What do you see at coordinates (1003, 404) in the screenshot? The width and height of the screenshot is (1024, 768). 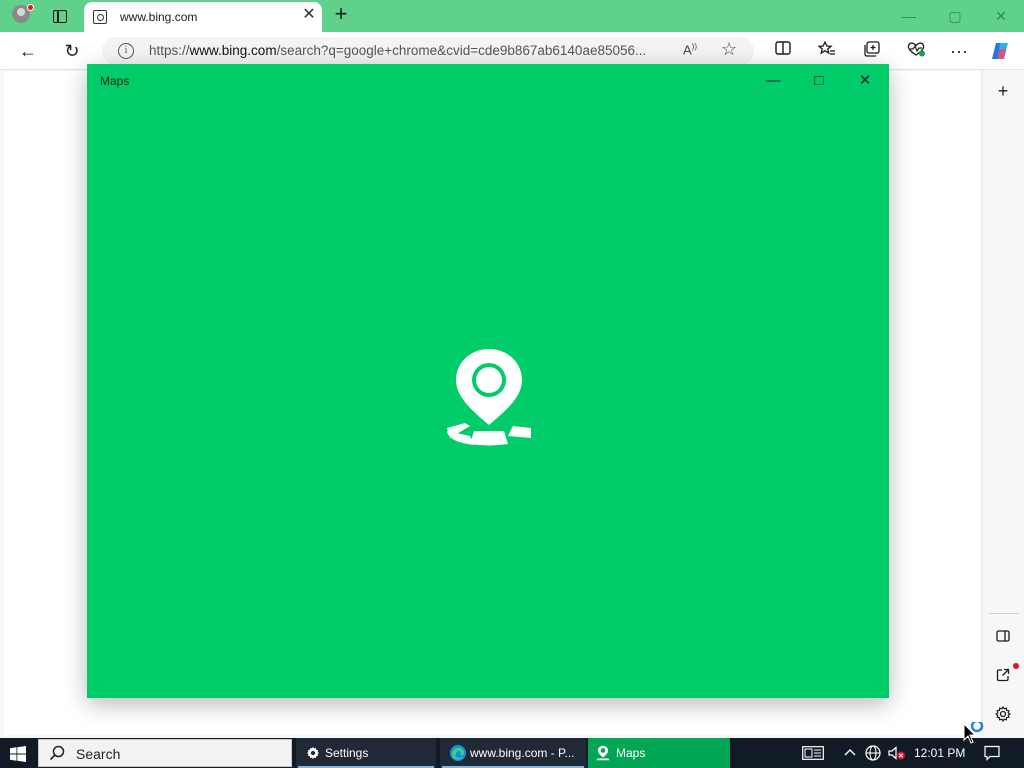 I see `browser-sidebar: +` at bounding box center [1003, 404].